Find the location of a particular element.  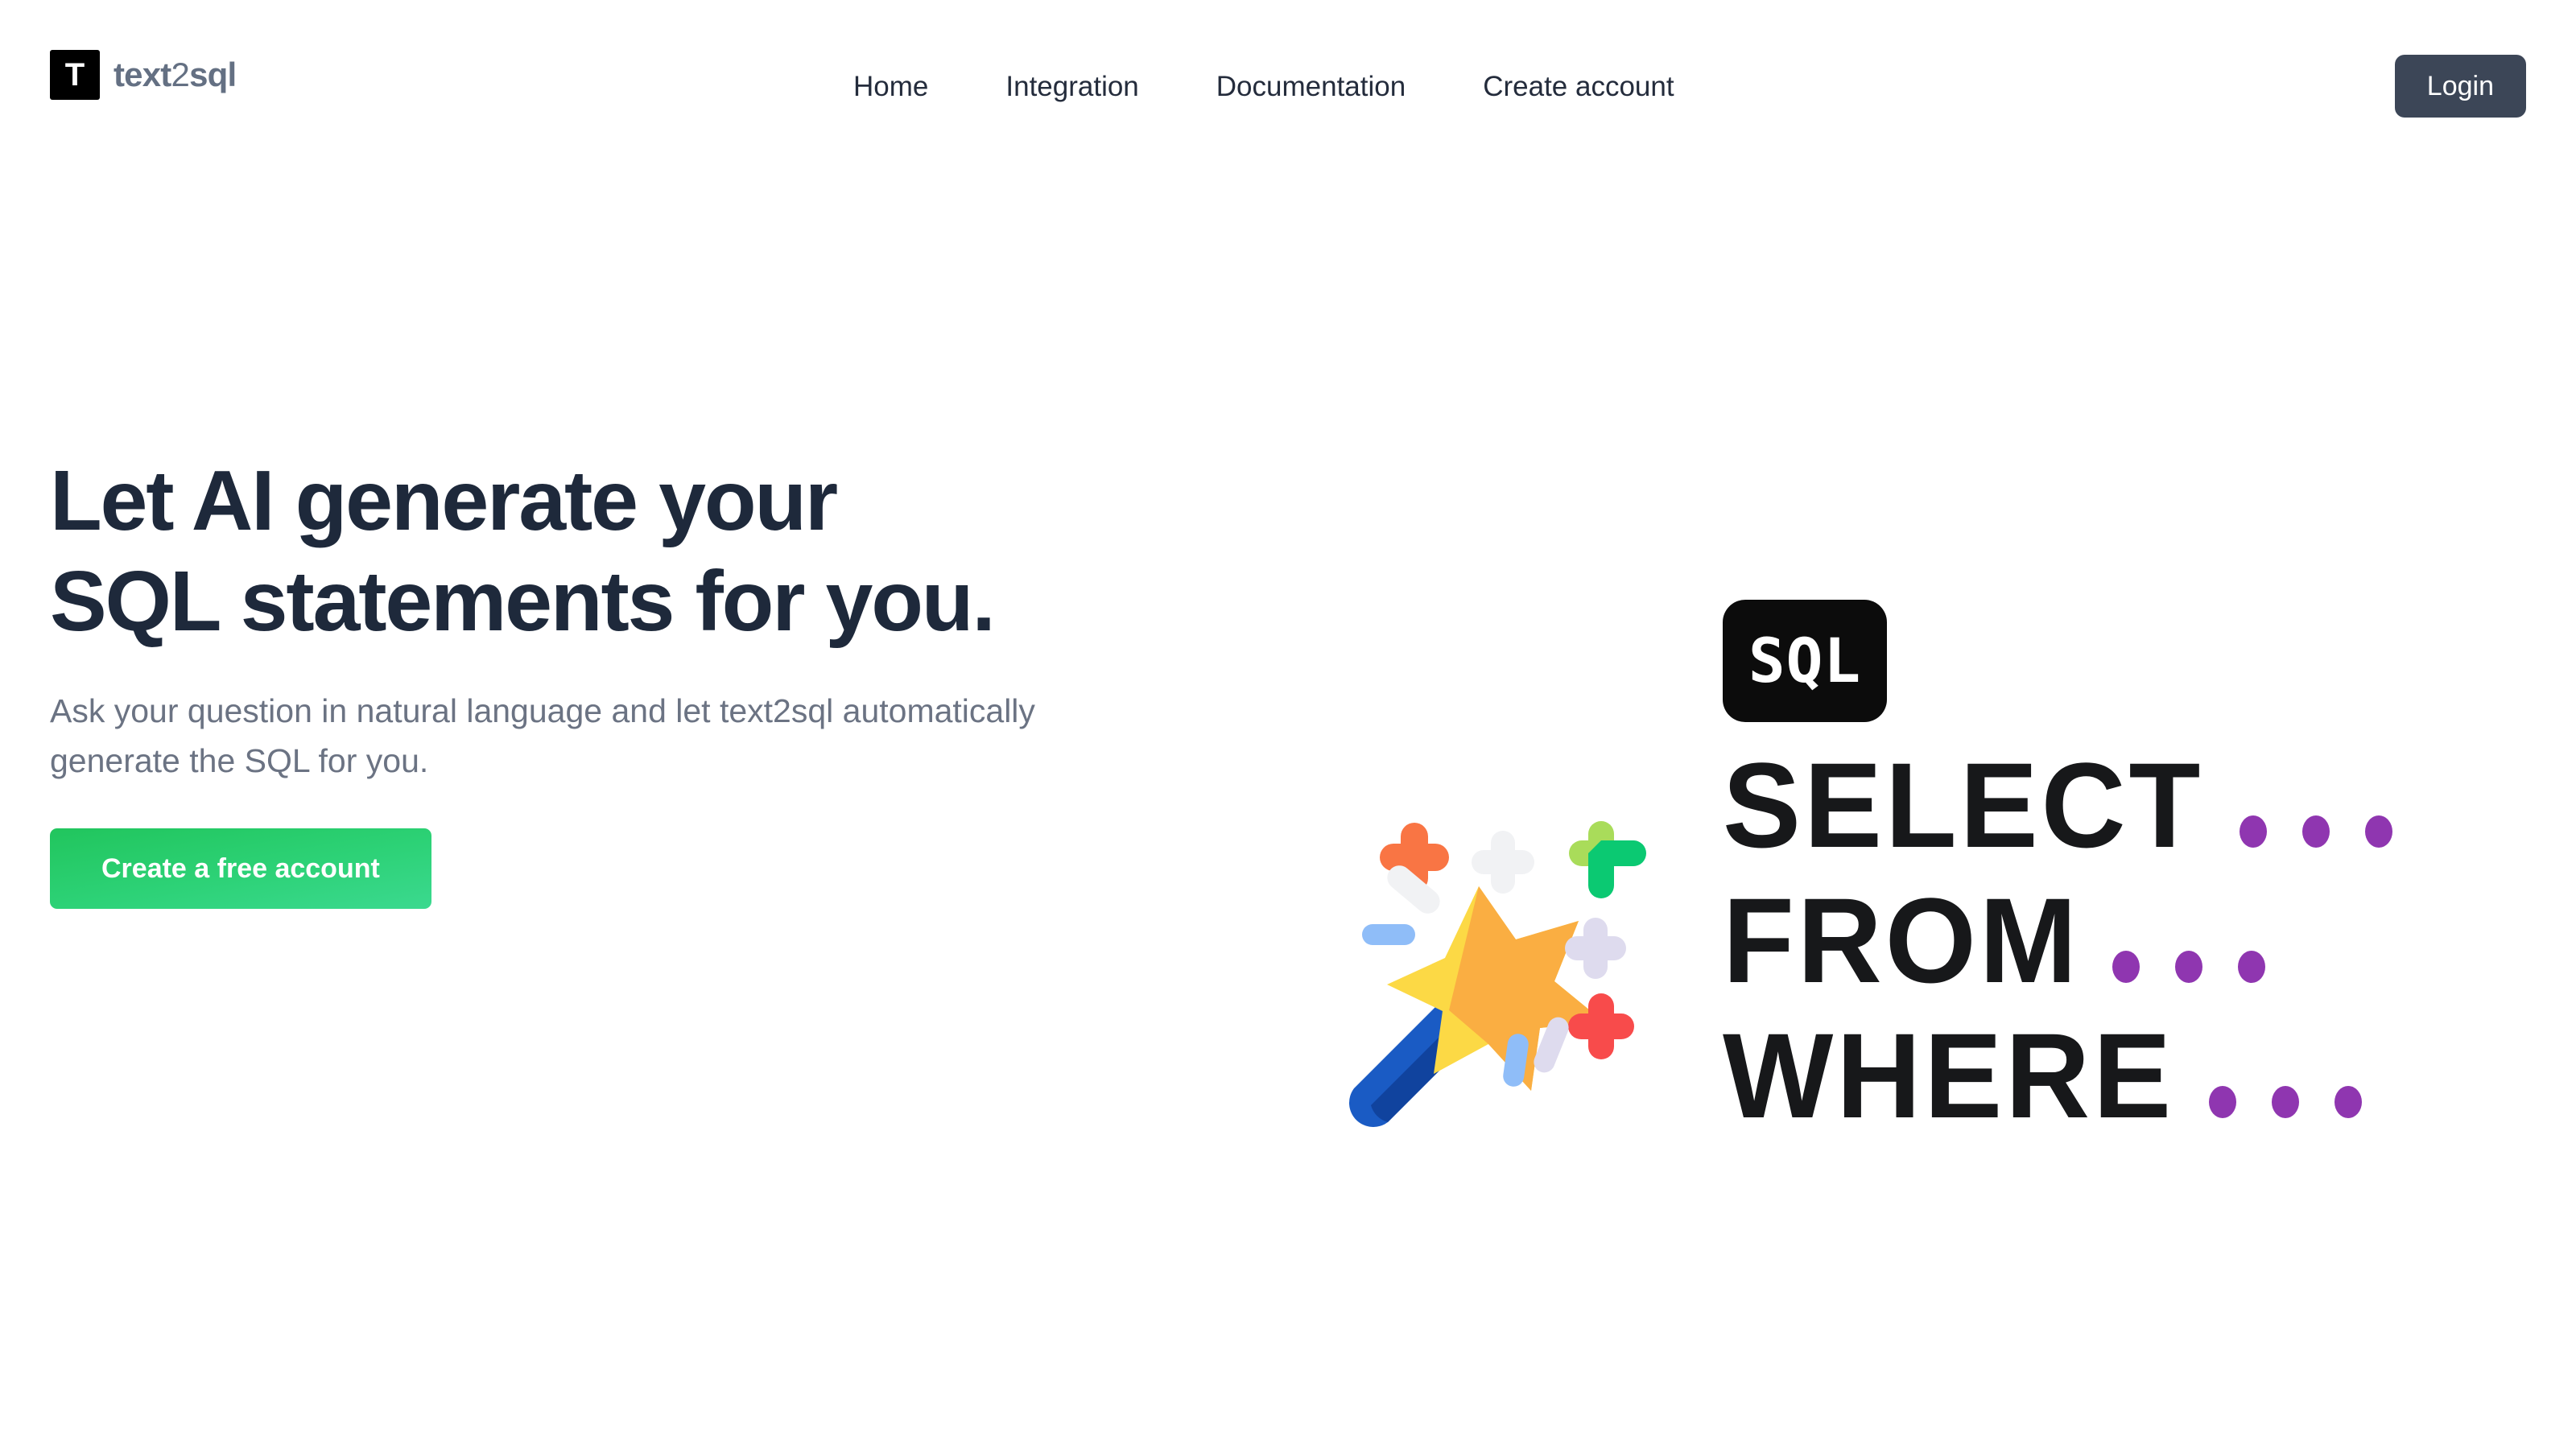

sql-keyword-line: SELECT is located at coordinates (2057, 797).